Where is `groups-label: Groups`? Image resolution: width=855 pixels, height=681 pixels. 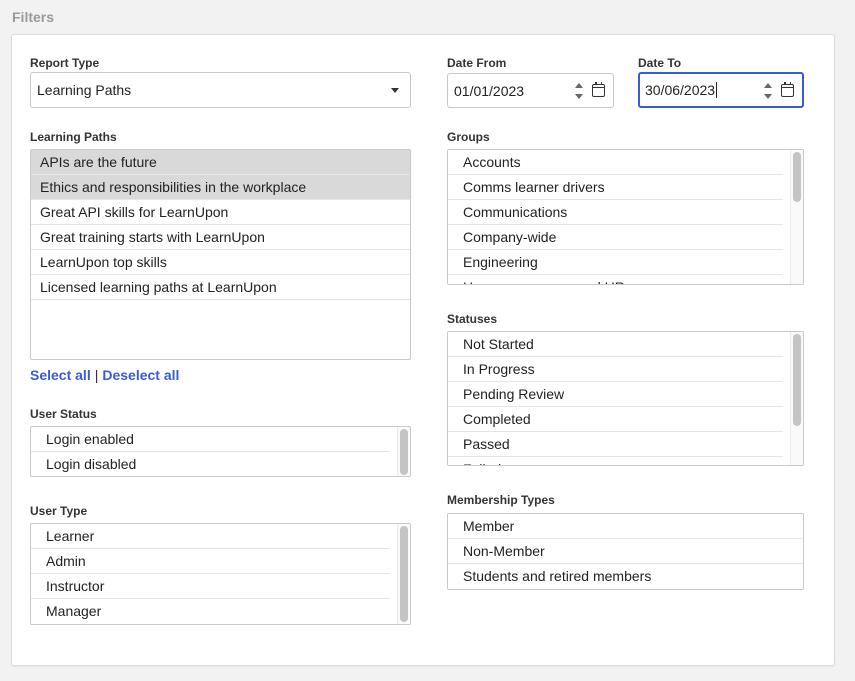 groups-label: Groups is located at coordinates (468, 137).